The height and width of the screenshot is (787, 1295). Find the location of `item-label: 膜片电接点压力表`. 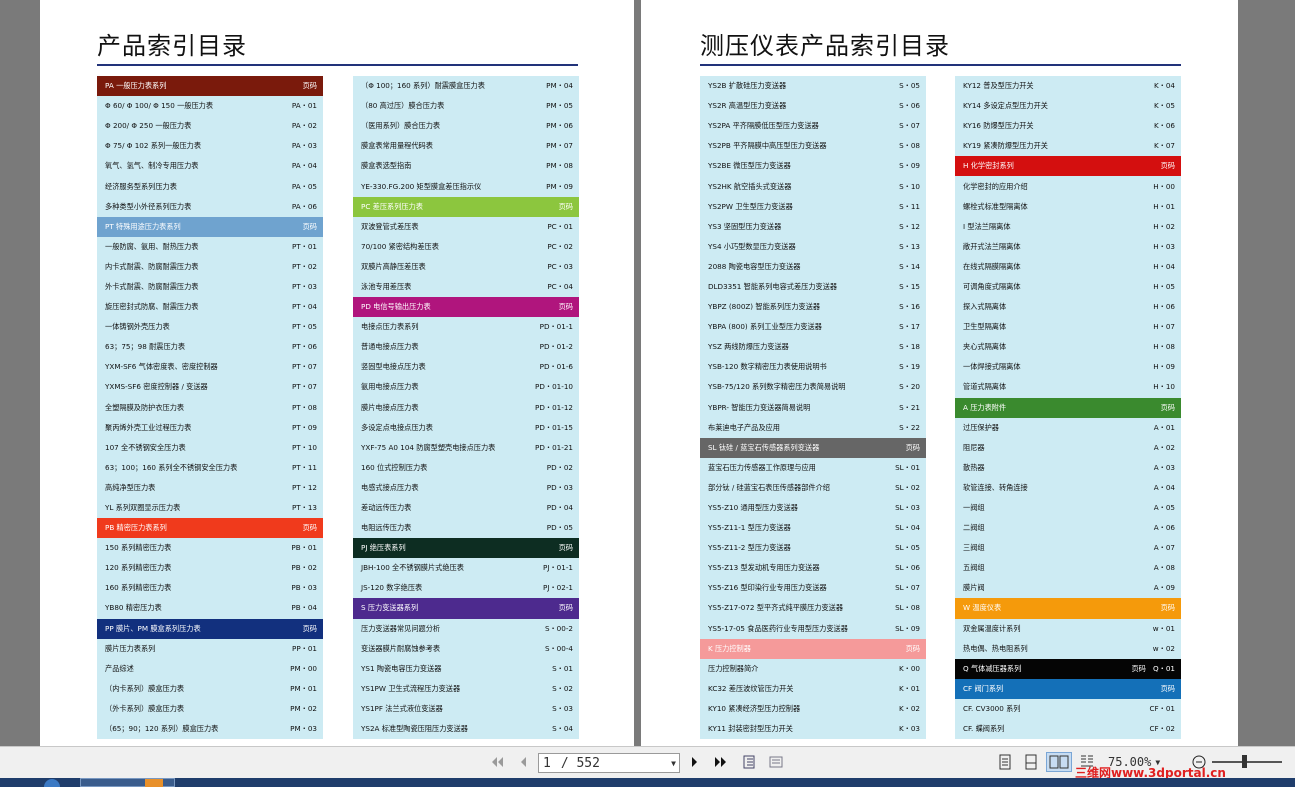

item-label: 膜片电接点压力表 is located at coordinates (390, 407).